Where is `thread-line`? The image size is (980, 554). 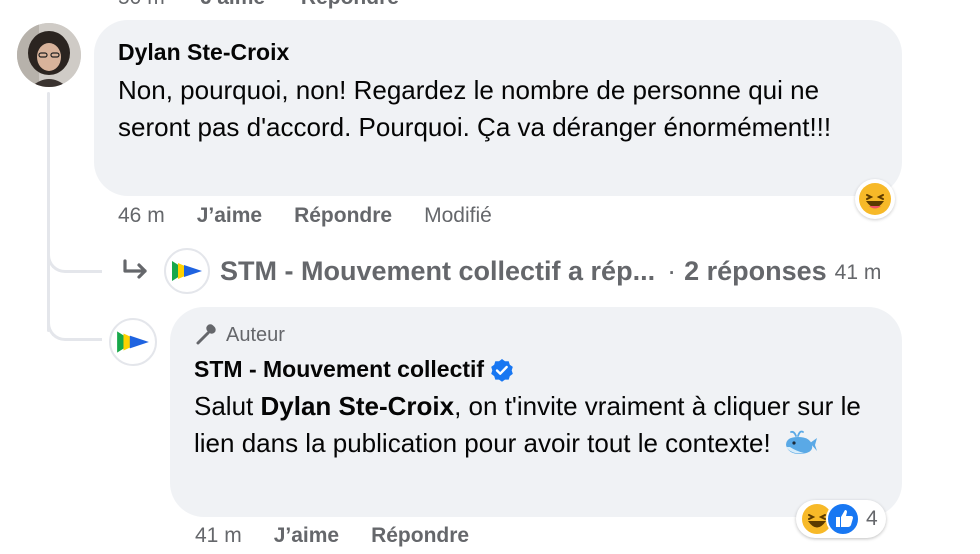
thread-line is located at coordinates (48, 212).